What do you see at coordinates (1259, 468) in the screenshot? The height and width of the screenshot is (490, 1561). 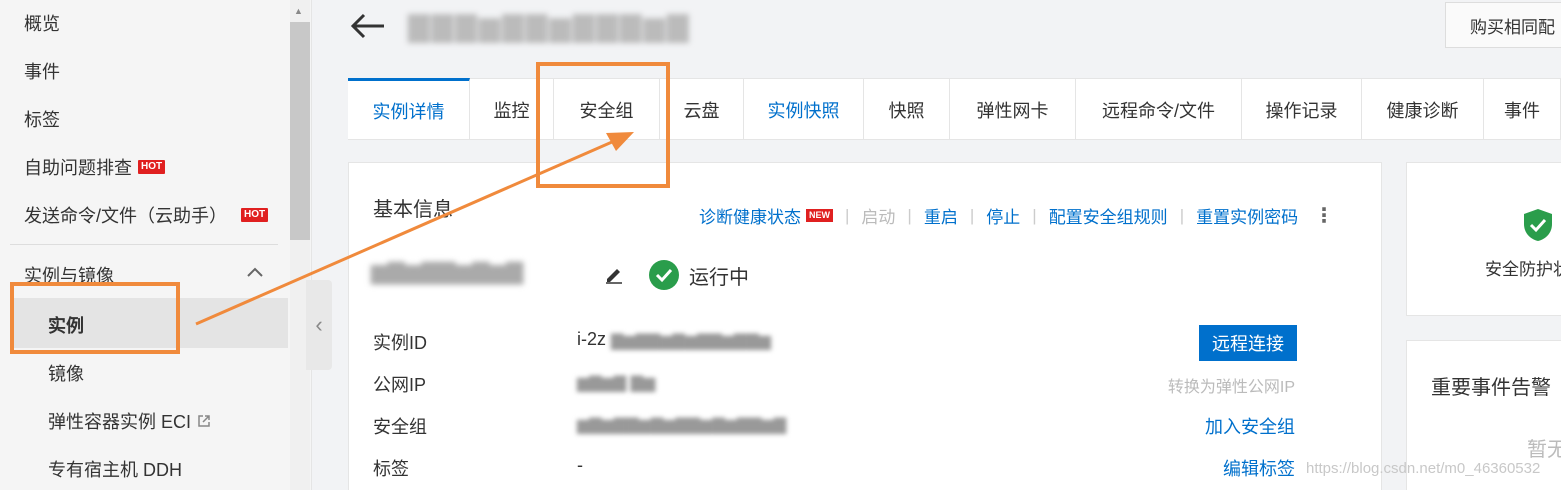 I see `edit-tags-link: 编辑标签` at bounding box center [1259, 468].